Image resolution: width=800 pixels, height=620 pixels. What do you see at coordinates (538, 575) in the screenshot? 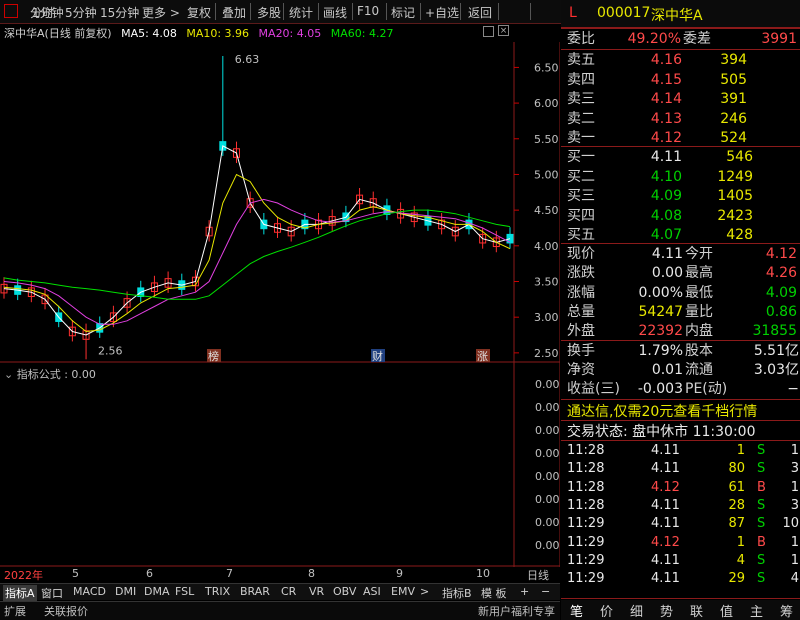
I see `period-label: 日线` at bounding box center [538, 575].